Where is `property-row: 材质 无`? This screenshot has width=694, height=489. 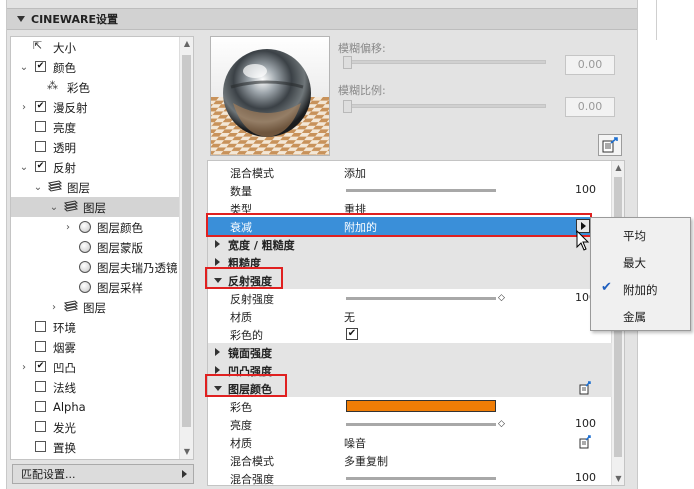 property-row: 材质 无 is located at coordinates (410, 316).